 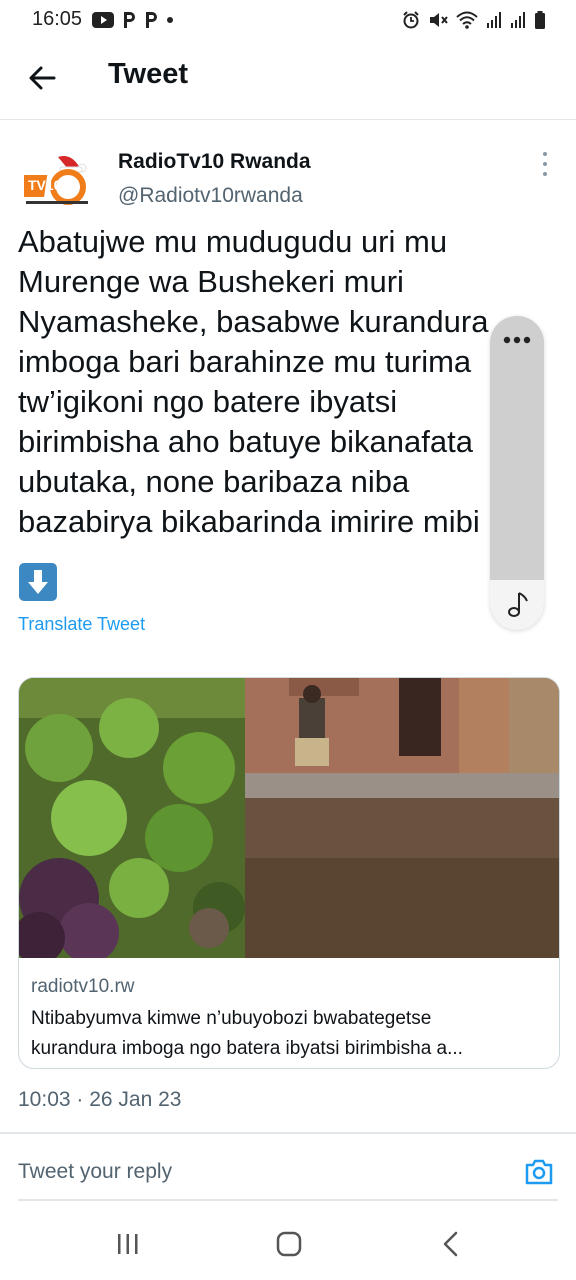 I want to click on alarm-icon, so click(x=411, y=20).